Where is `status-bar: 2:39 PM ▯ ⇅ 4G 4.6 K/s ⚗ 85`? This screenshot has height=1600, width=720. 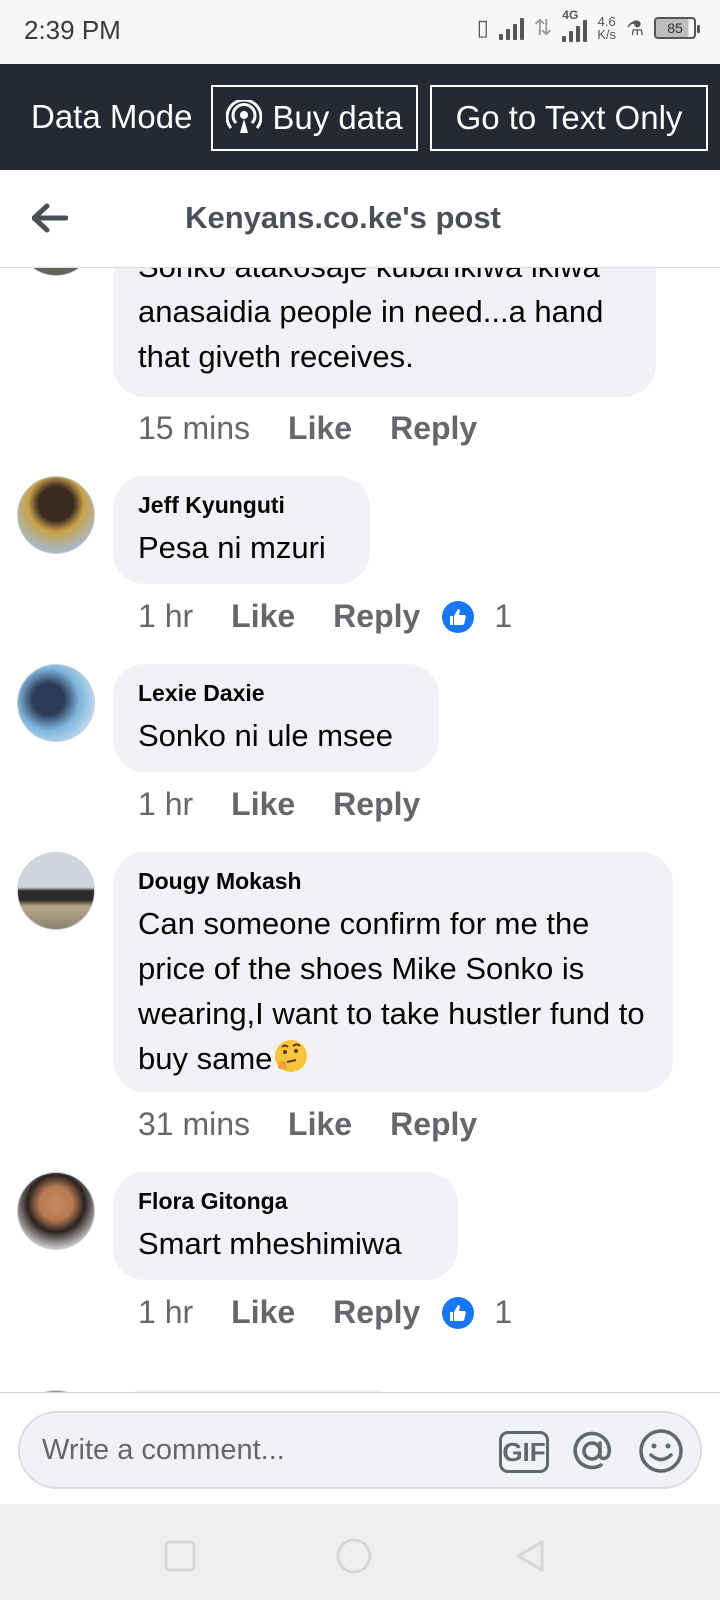
status-bar: 2:39 PM ▯ ⇅ 4G 4.6 K/s ⚗ 85 is located at coordinates (360, 32).